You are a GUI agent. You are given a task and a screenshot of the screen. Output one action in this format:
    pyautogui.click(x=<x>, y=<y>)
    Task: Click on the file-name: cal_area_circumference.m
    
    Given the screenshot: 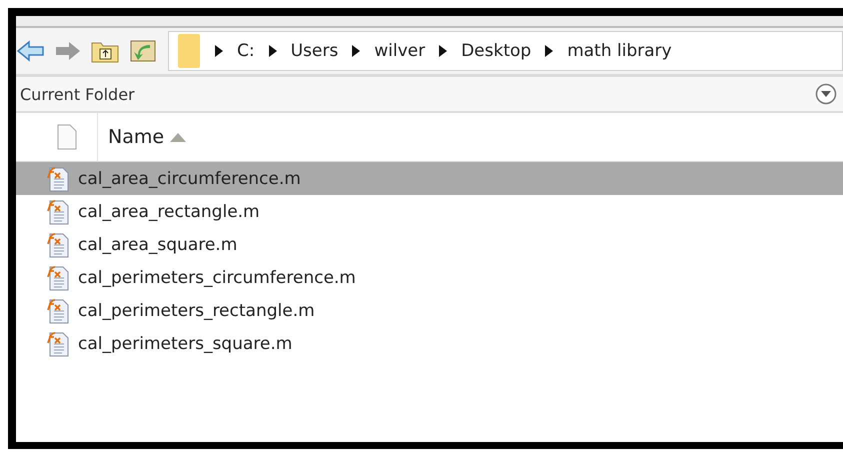 What is the action you would take?
    pyautogui.click(x=189, y=178)
    